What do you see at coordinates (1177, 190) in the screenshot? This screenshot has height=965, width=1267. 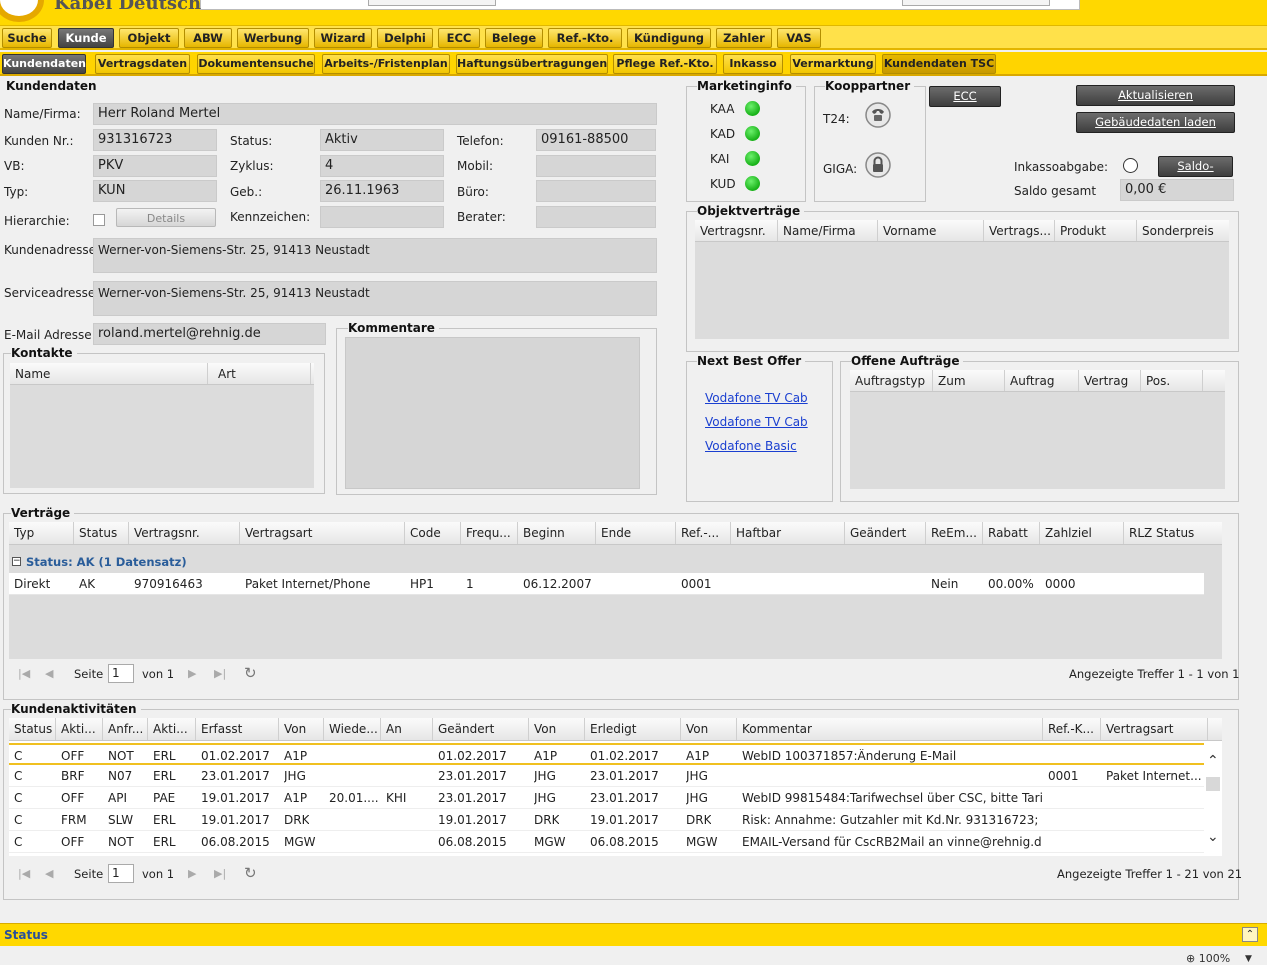 I see `saldo-gesamt-field: 0,00 €` at bounding box center [1177, 190].